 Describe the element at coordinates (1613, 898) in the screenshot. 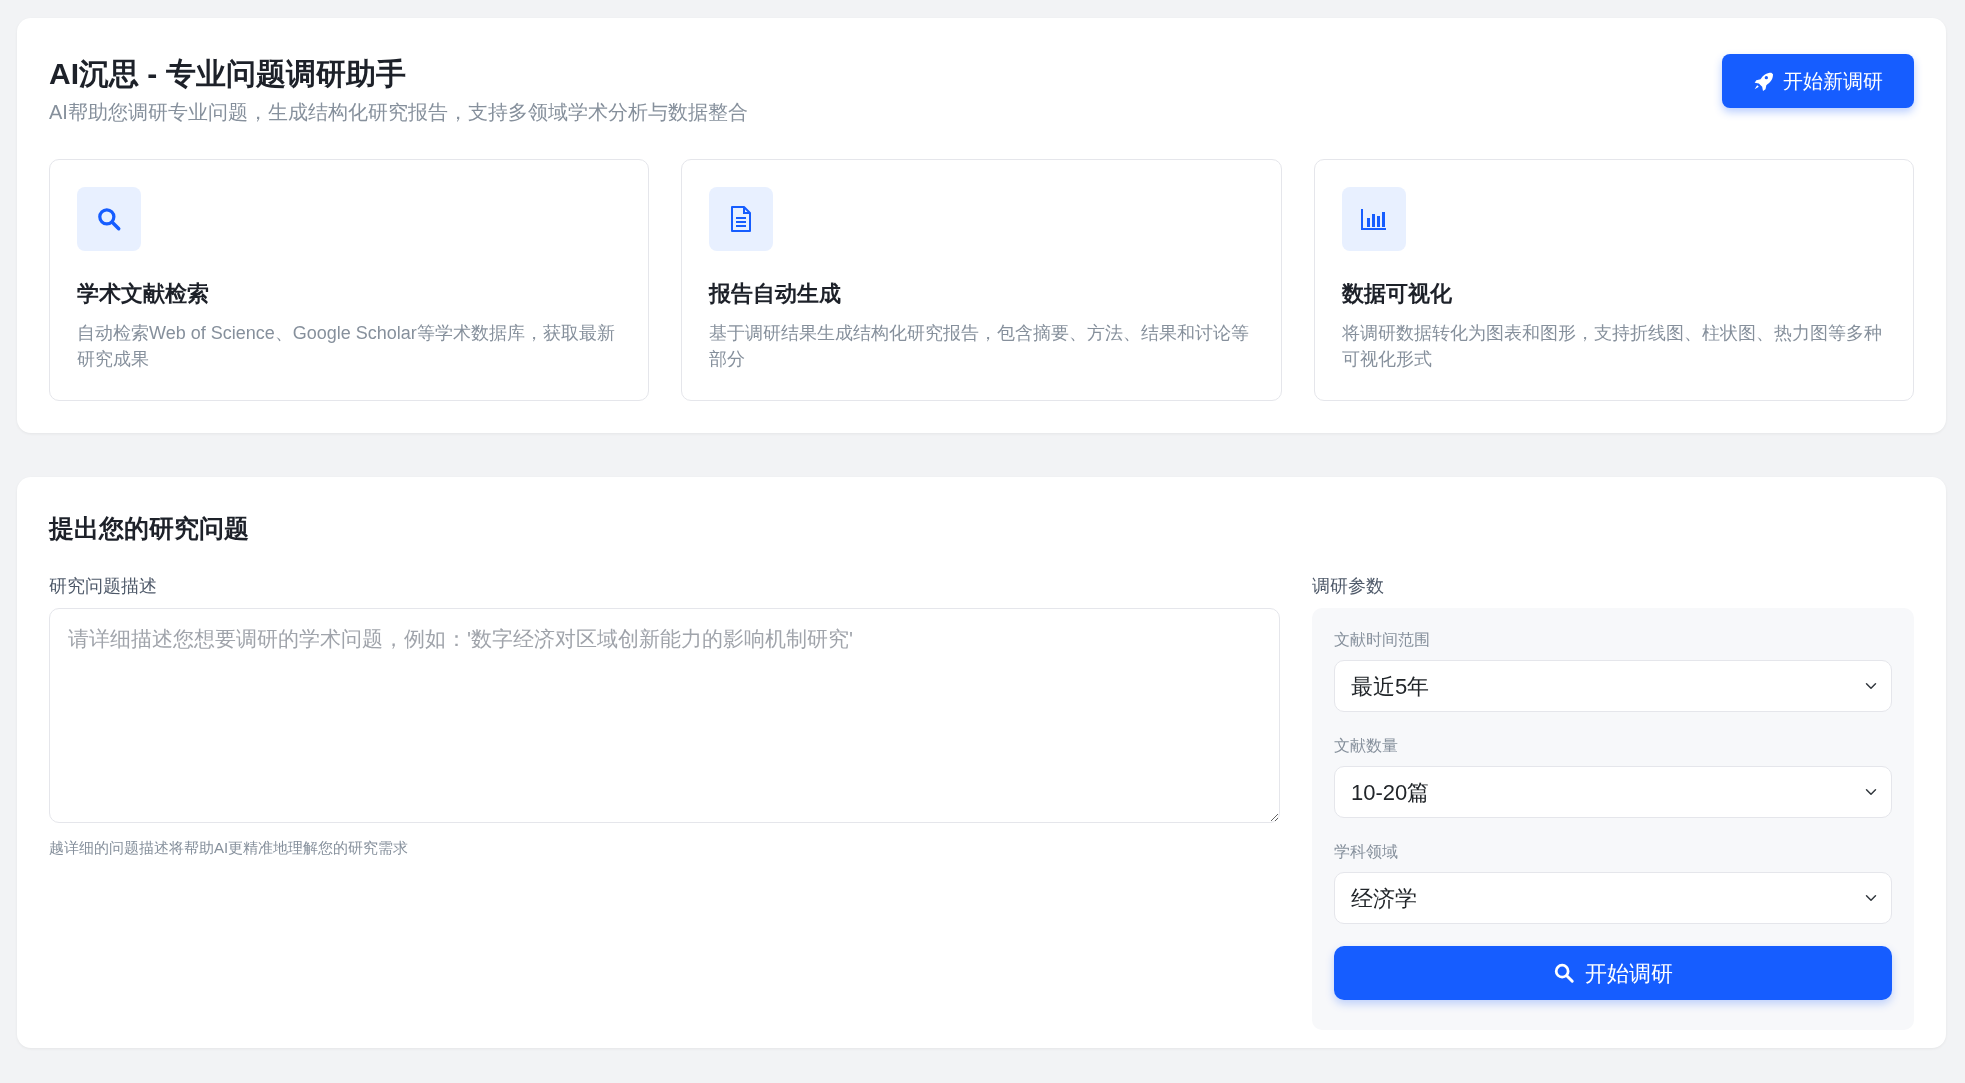

I see `select-field: 经济学` at that location.